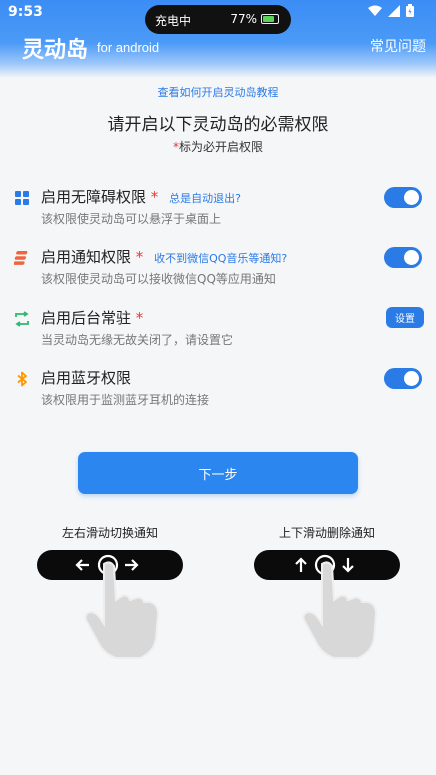  Describe the element at coordinates (22, 319) in the screenshot. I see `refresh-icon` at that location.